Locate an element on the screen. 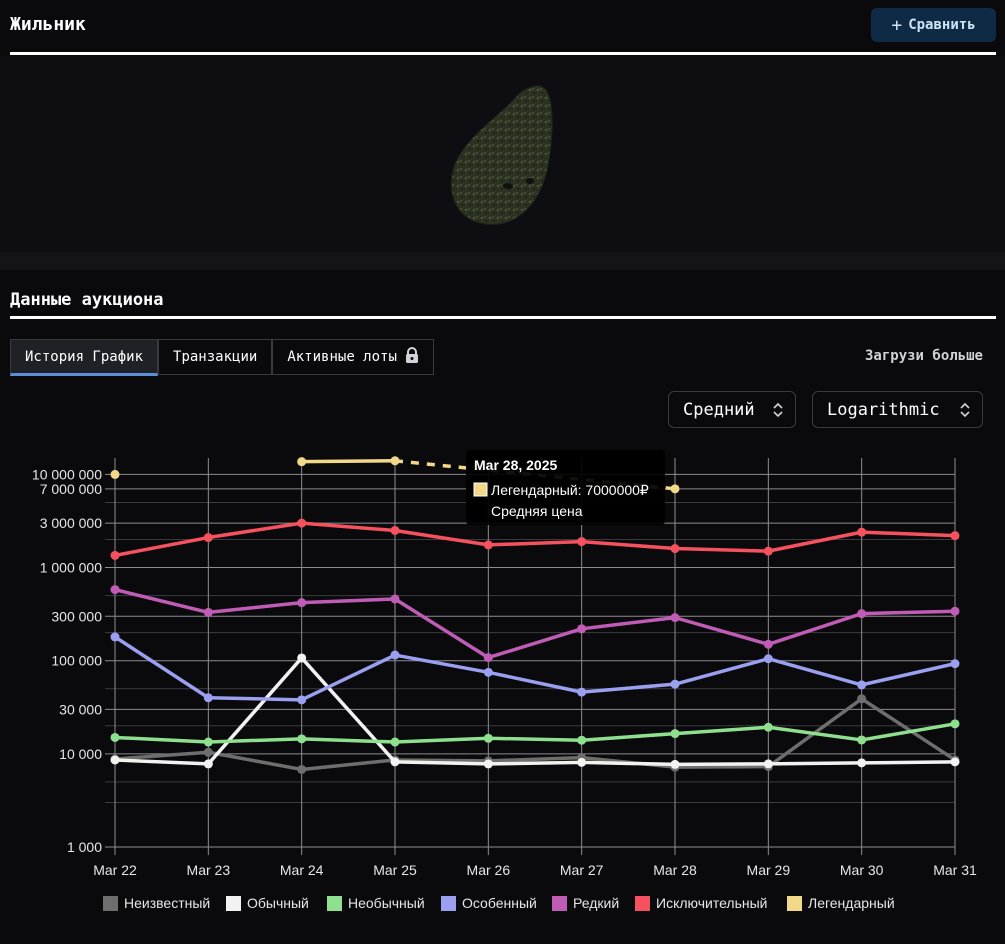 This screenshot has width=1005, height=944. tooltip-value: Легендарный: 7000000₽ is located at coordinates (570, 490).